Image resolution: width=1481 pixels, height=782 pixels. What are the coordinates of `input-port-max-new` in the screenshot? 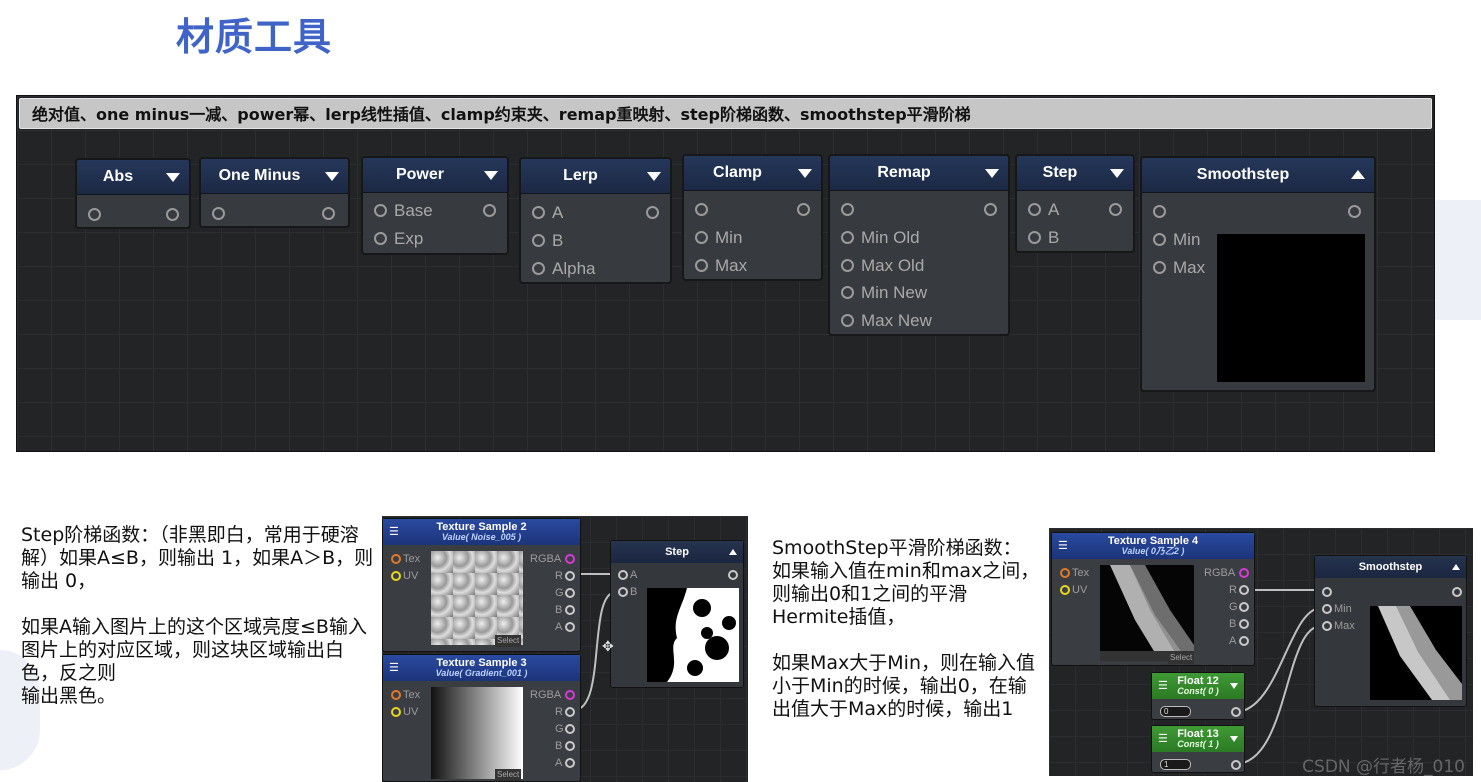 It's located at (847, 320).